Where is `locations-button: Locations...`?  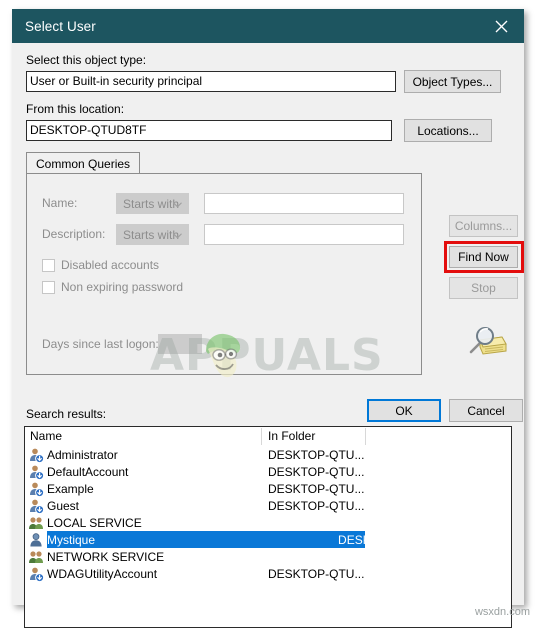
locations-button: Locations... is located at coordinates (448, 130).